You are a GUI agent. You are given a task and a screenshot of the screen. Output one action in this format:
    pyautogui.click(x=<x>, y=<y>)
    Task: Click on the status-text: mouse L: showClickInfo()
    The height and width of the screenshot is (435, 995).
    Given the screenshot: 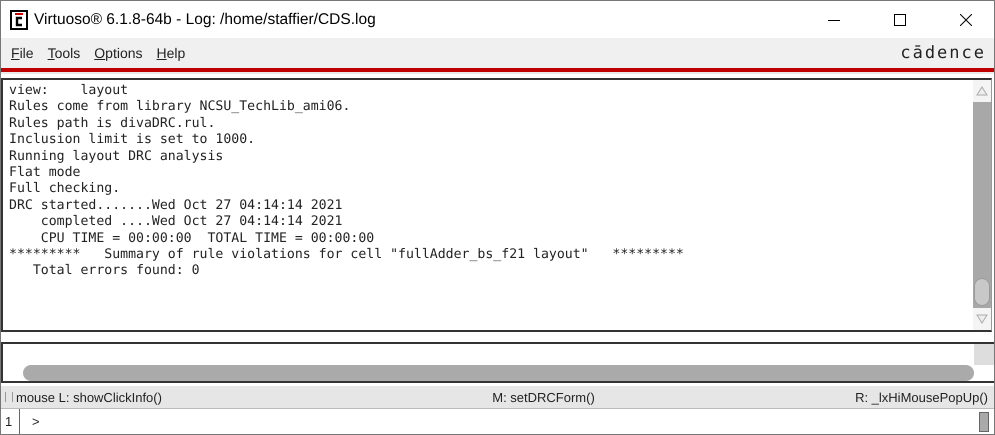 What is the action you would take?
    pyautogui.click(x=89, y=397)
    